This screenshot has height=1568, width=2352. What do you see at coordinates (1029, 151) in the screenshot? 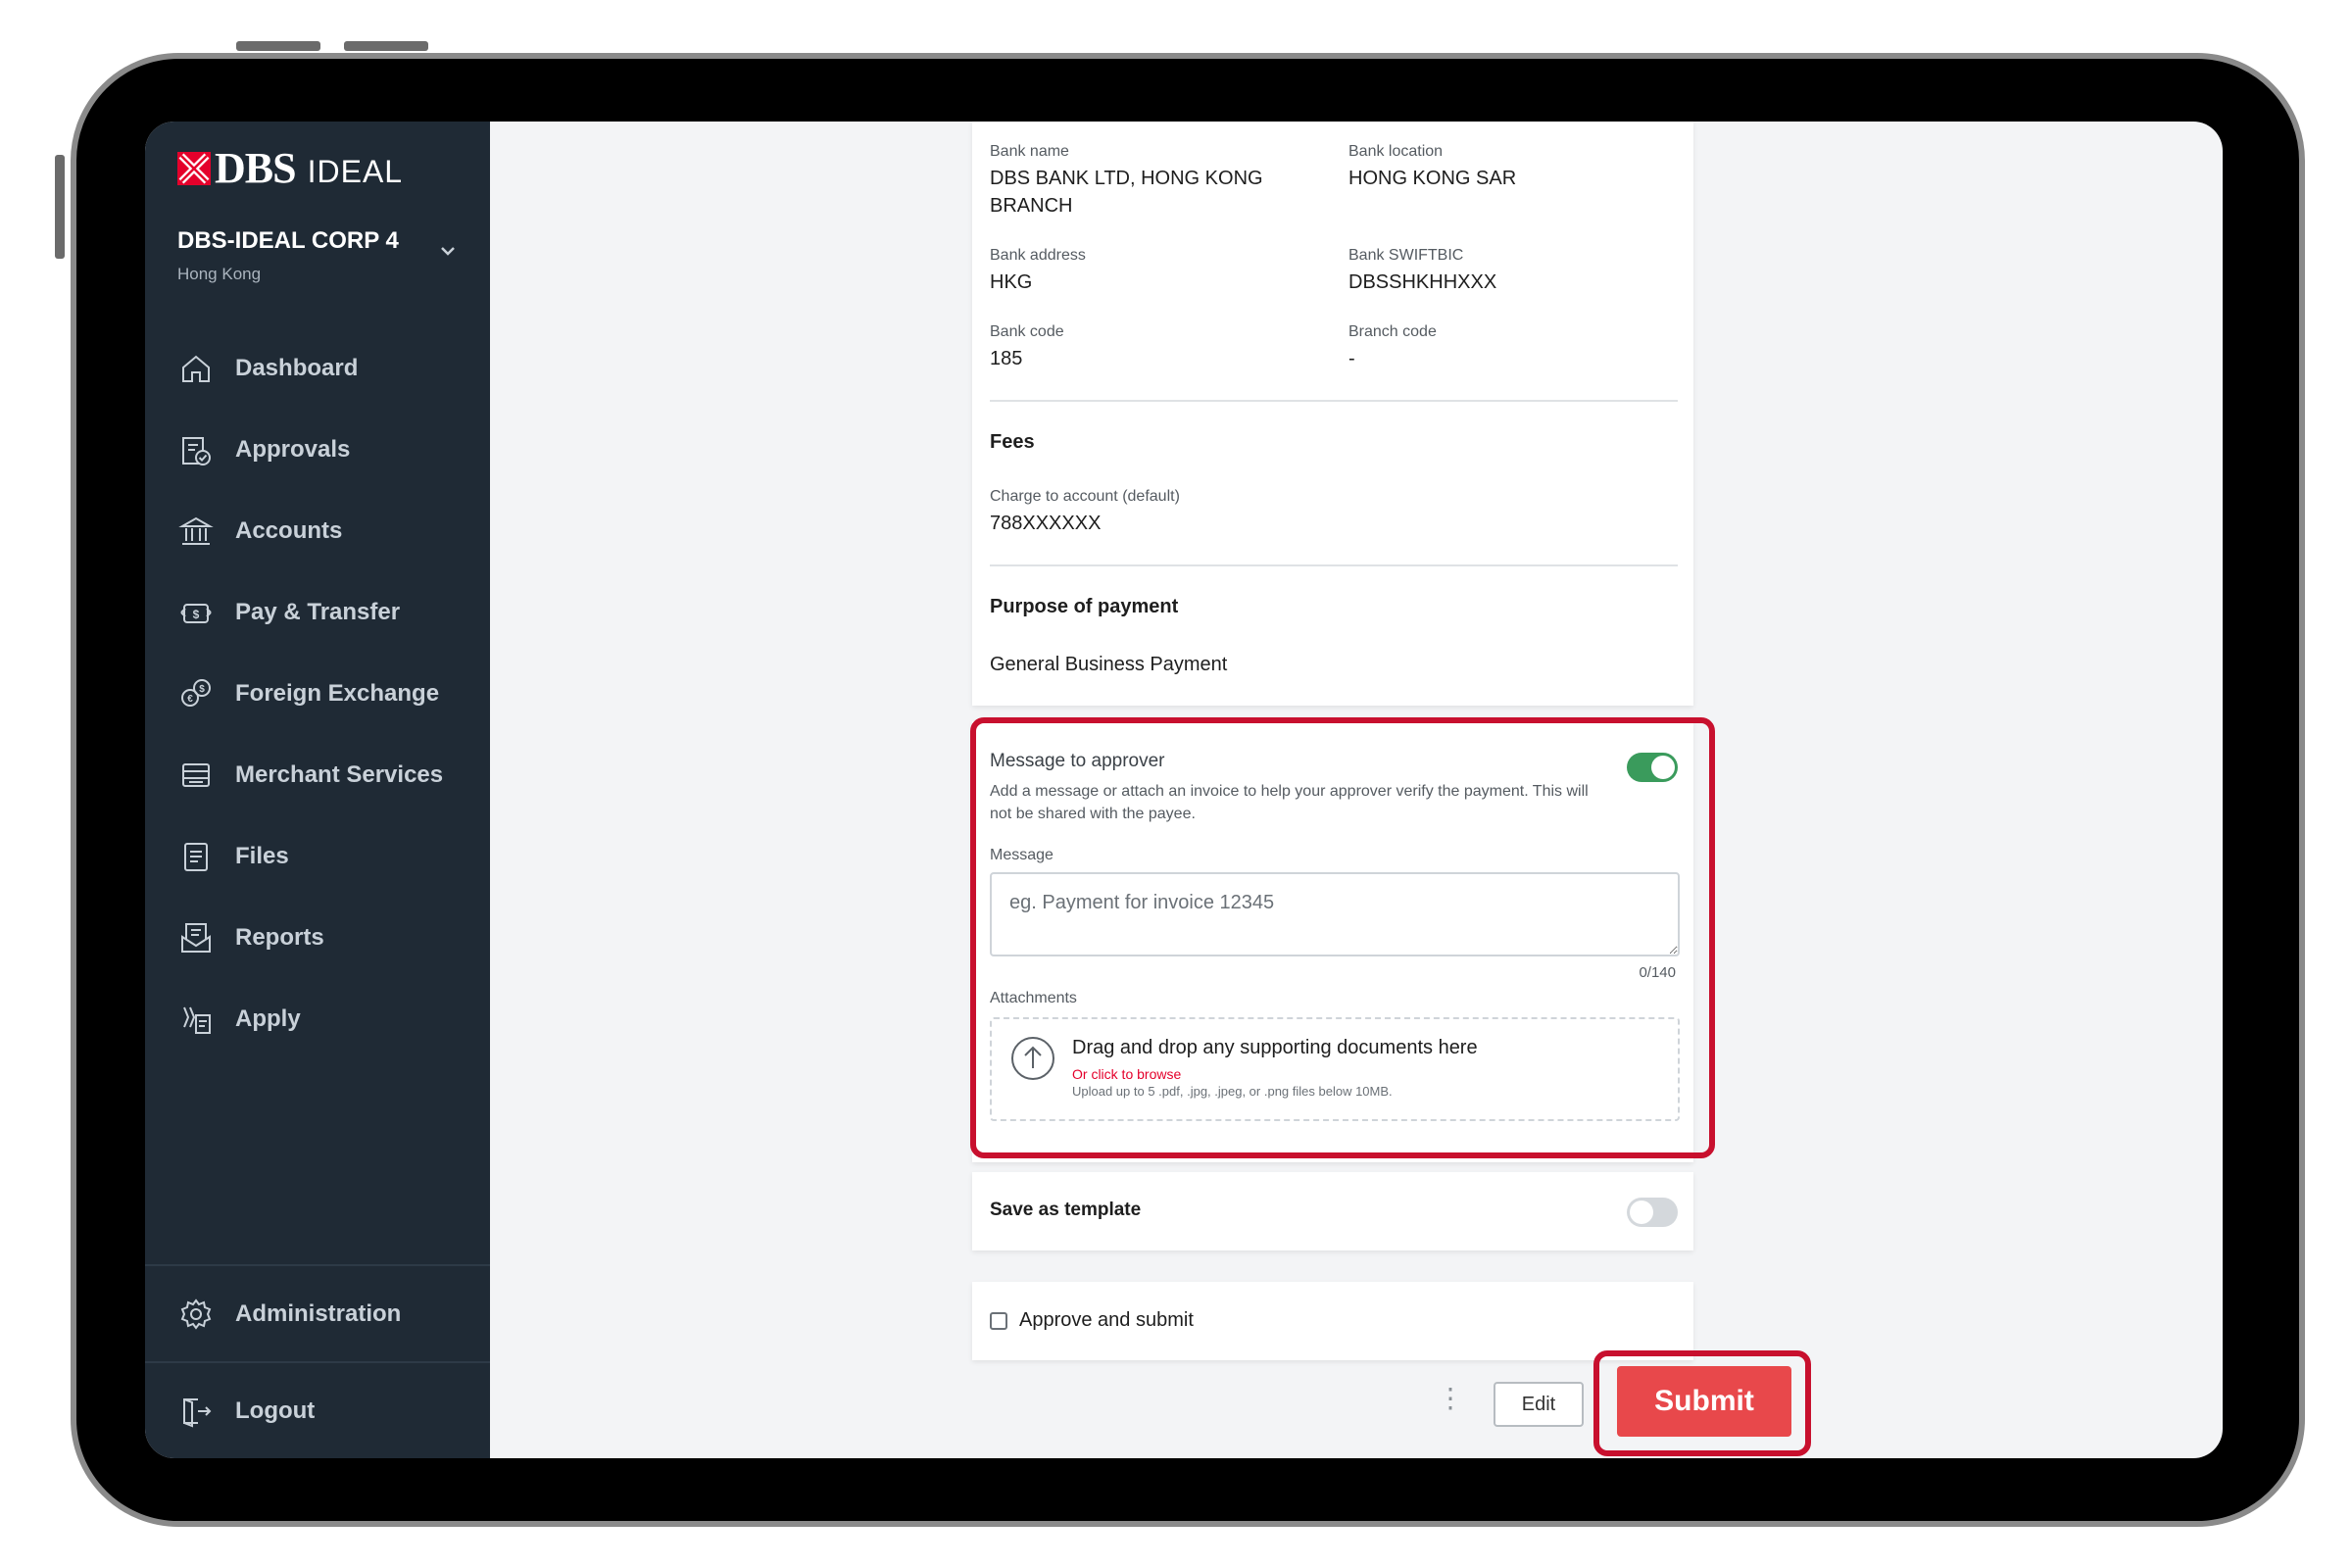
I see `field-label: Bank name` at bounding box center [1029, 151].